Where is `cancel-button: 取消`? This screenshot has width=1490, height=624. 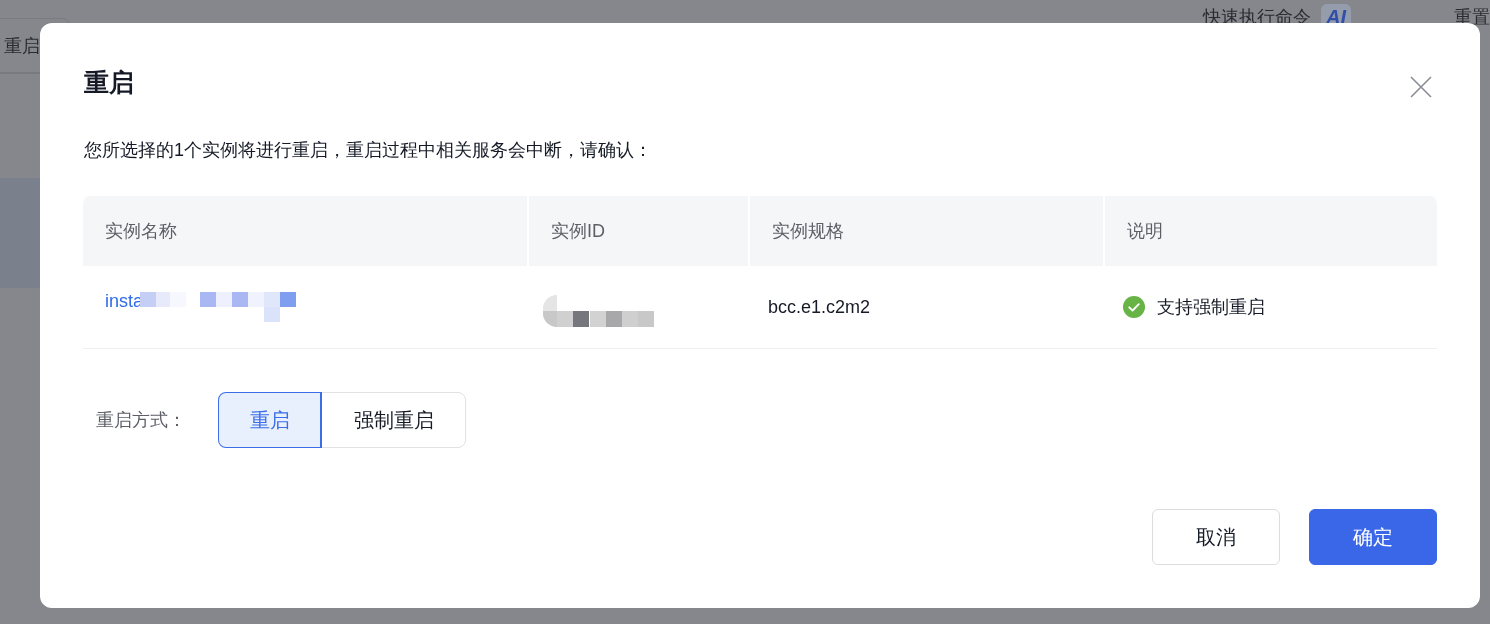
cancel-button: 取消 is located at coordinates (1216, 537).